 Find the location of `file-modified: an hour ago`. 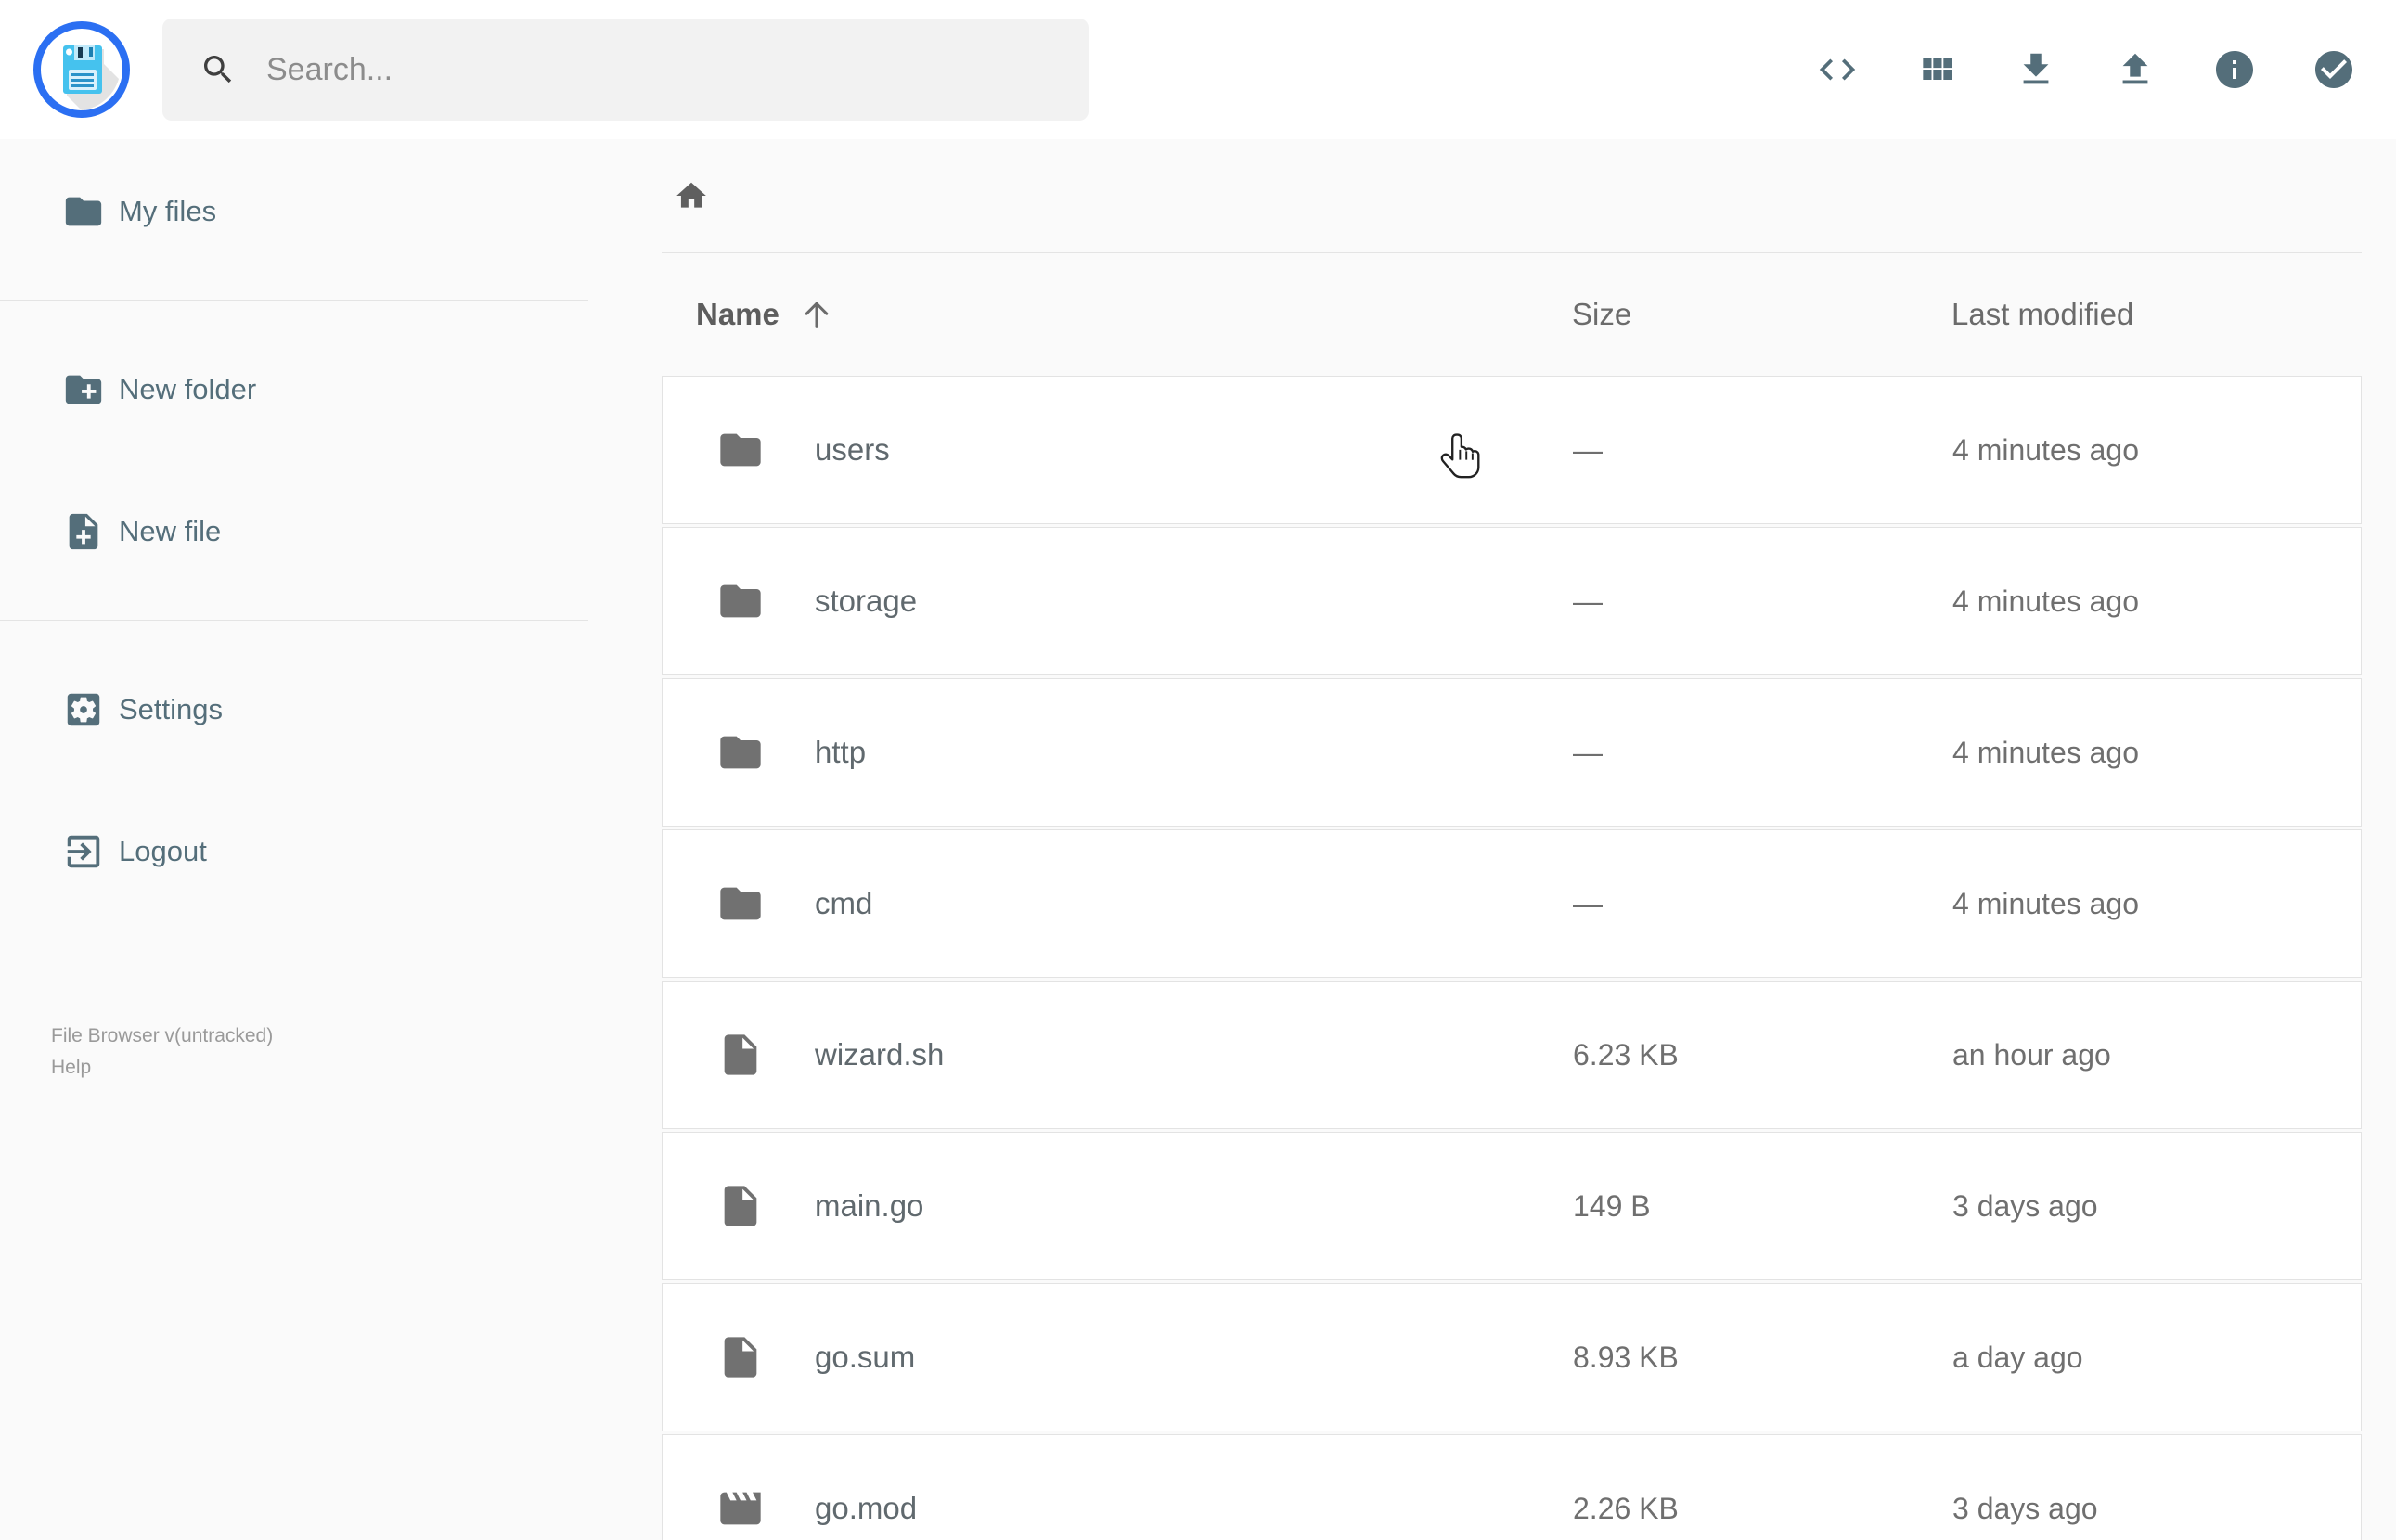

file-modified: an hour ago is located at coordinates (2031, 1054).